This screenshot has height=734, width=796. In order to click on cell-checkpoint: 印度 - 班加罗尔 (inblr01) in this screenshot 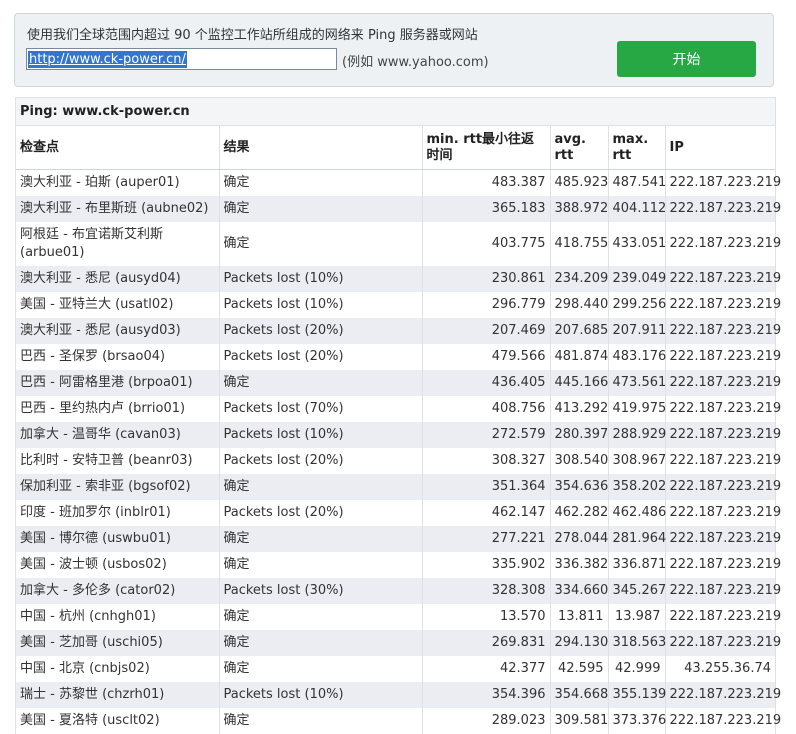, I will do `click(117, 513)`.